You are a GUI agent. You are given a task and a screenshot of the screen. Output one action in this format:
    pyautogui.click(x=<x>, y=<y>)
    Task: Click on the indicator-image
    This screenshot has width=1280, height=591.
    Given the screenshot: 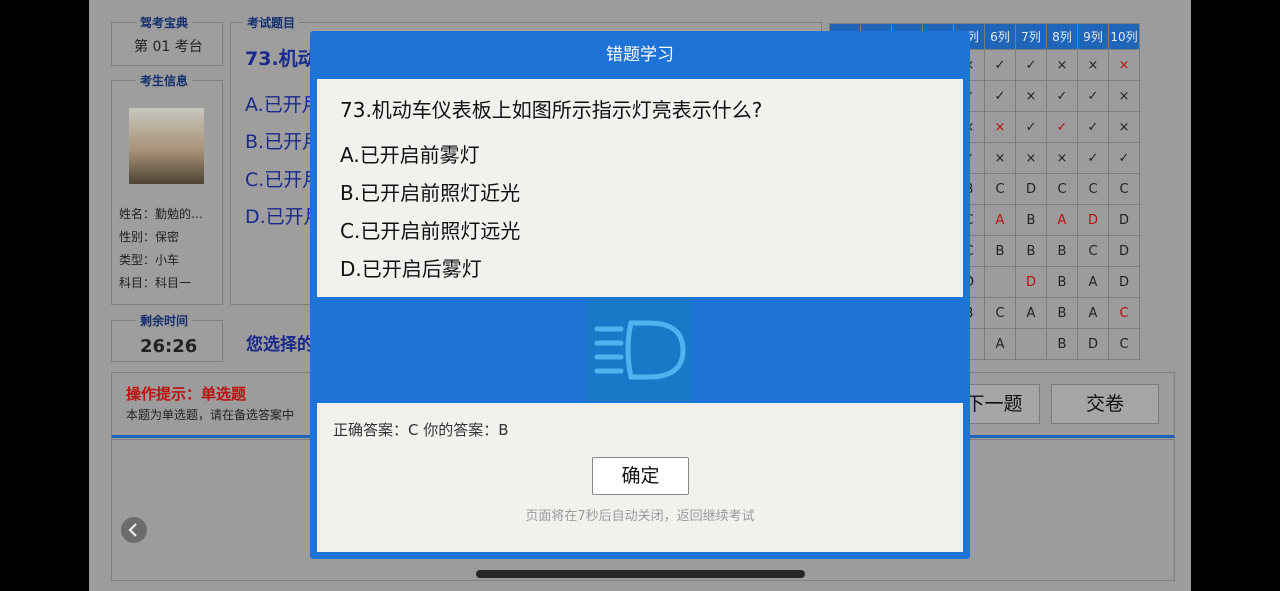 What is the action you would take?
    pyautogui.click(x=639, y=349)
    